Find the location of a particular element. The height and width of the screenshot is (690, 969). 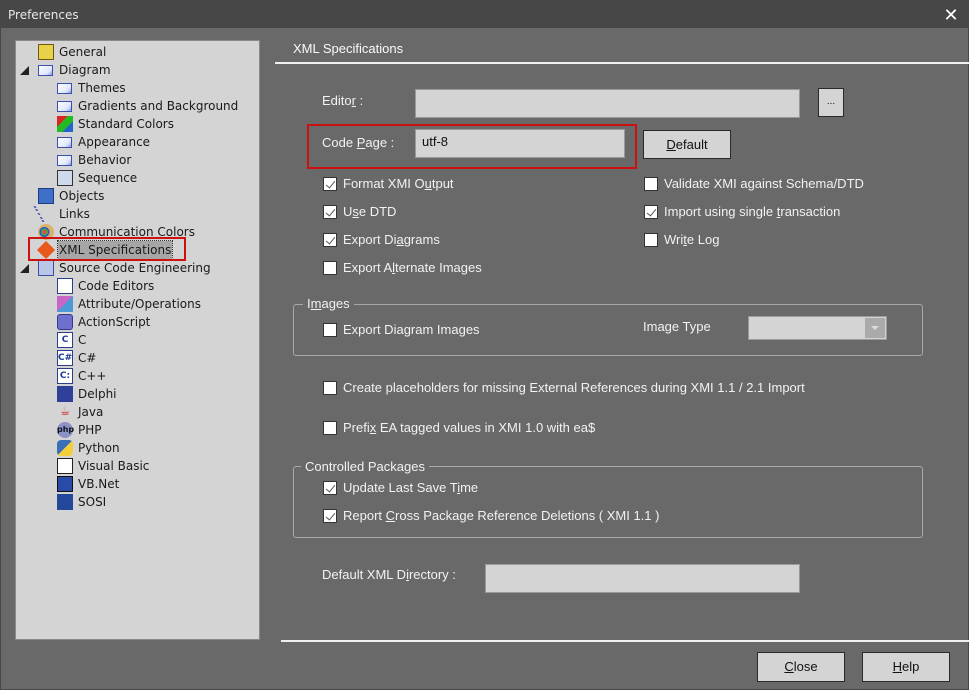

vbnet-icon is located at coordinates (65, 484).